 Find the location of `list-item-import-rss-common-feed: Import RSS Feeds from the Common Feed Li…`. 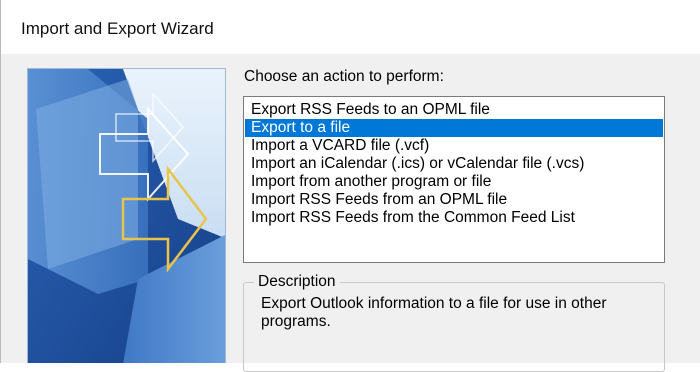

list-item-import-rss-common-feed: Import RSS Feeds from the Common Feed Li… is located at coordinates (454, 218).